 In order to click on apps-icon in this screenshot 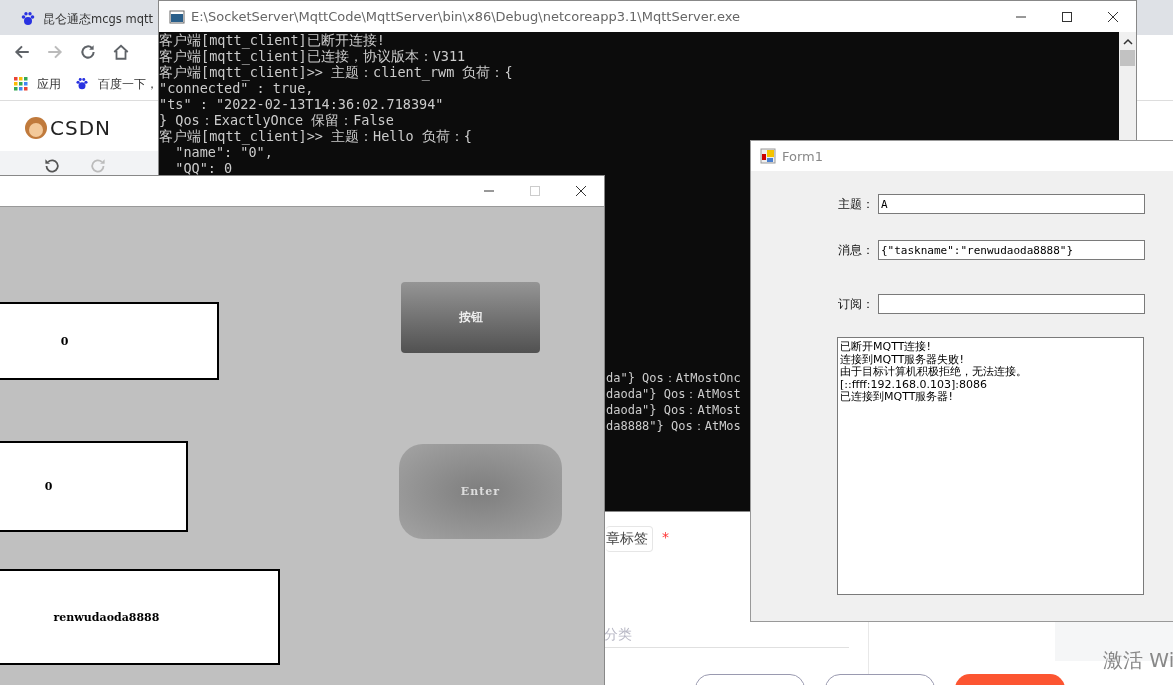, I will do `click(21, 84)`.